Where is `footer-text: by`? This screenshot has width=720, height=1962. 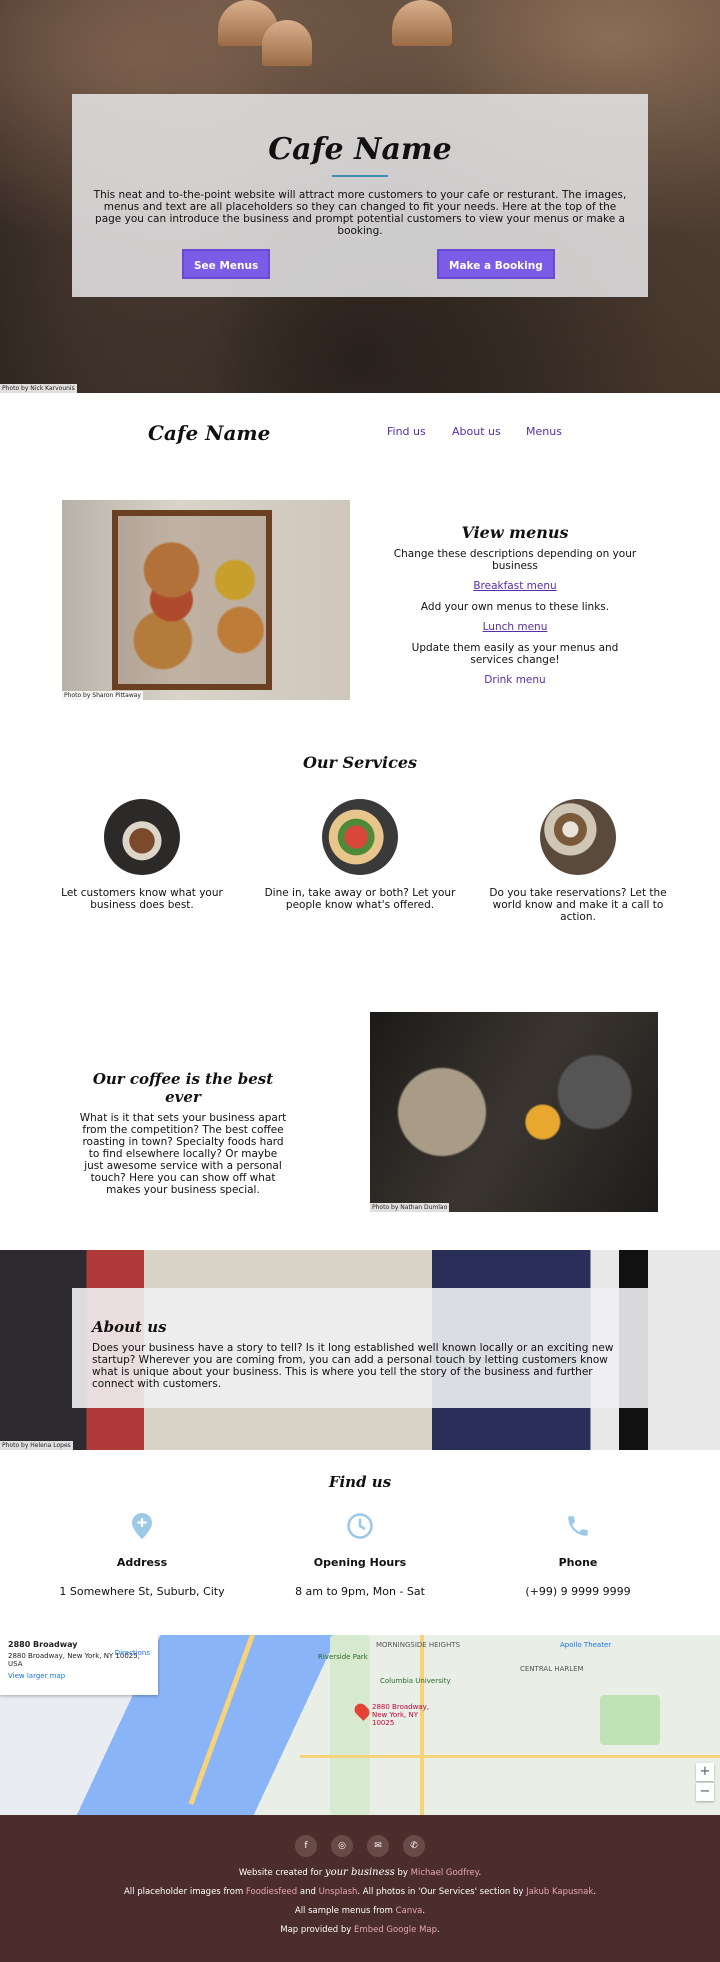
footer-text: by is located at coordinates (402, 1873).